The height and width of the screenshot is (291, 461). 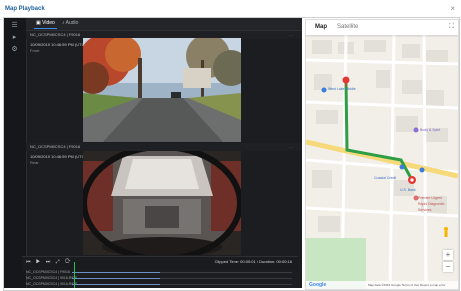 I want to click on tab-video-label: Video, so click(x=48, y=23).